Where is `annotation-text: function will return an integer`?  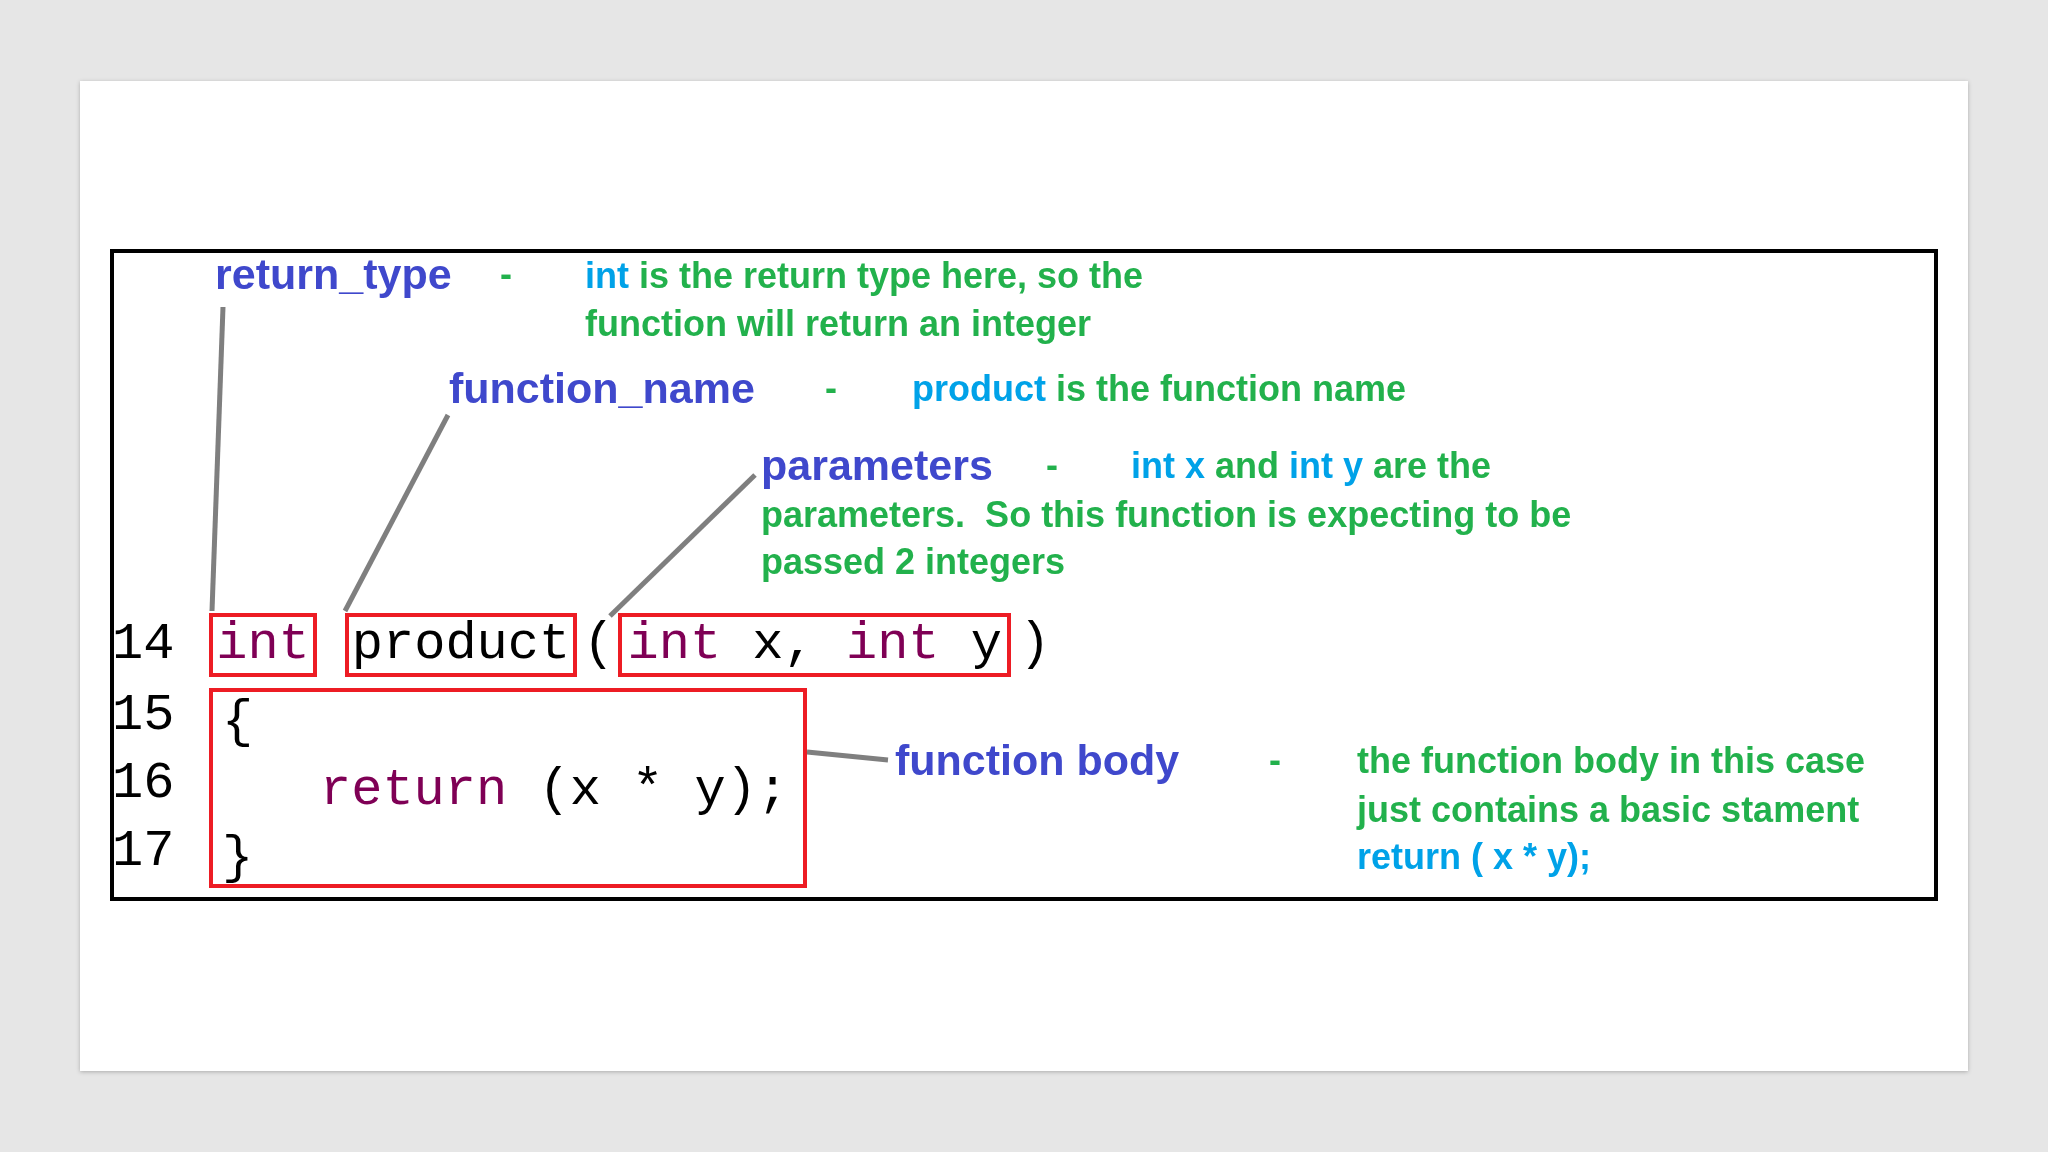 annotation-text: function will return an integer is located at coordinates (838, 324).